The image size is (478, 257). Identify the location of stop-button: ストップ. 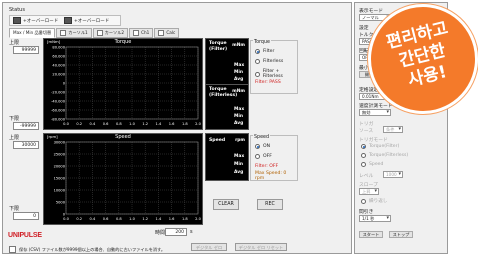
(401, 234).